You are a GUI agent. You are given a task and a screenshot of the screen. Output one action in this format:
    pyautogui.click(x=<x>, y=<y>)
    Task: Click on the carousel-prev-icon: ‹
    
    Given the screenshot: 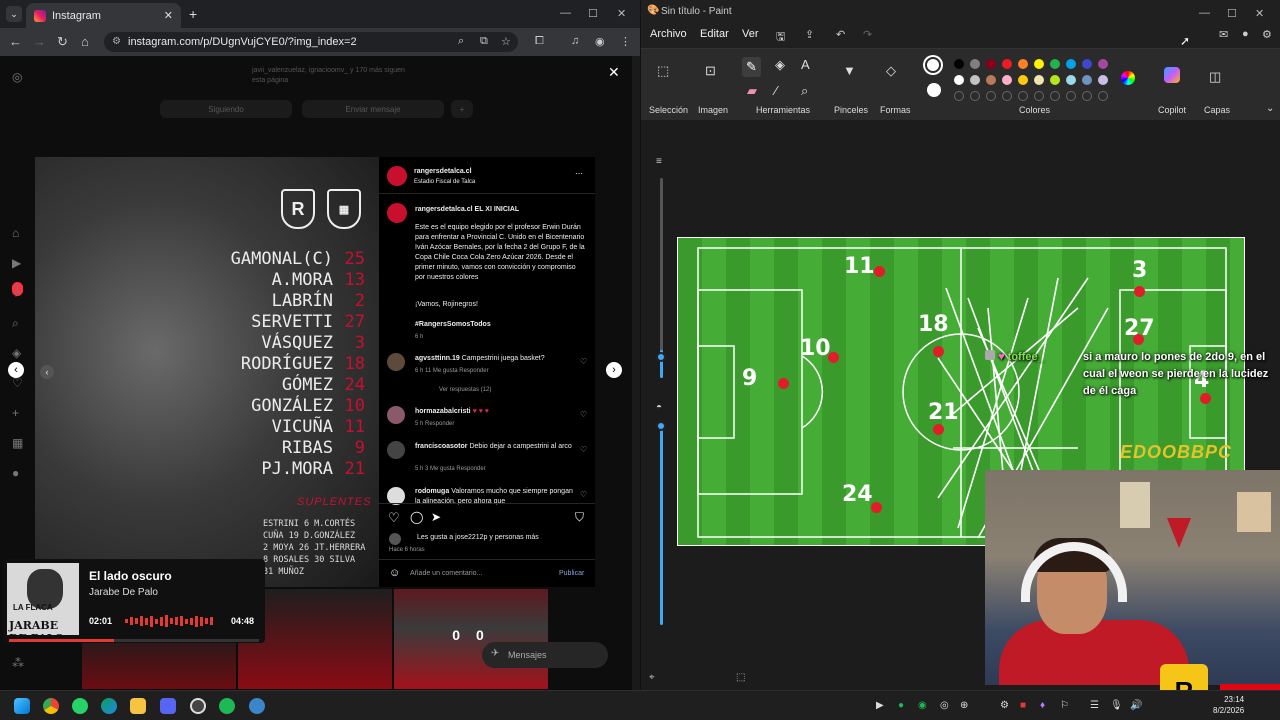 What is the action you would take?
    pyautogui.click(x=47, y=372)
    